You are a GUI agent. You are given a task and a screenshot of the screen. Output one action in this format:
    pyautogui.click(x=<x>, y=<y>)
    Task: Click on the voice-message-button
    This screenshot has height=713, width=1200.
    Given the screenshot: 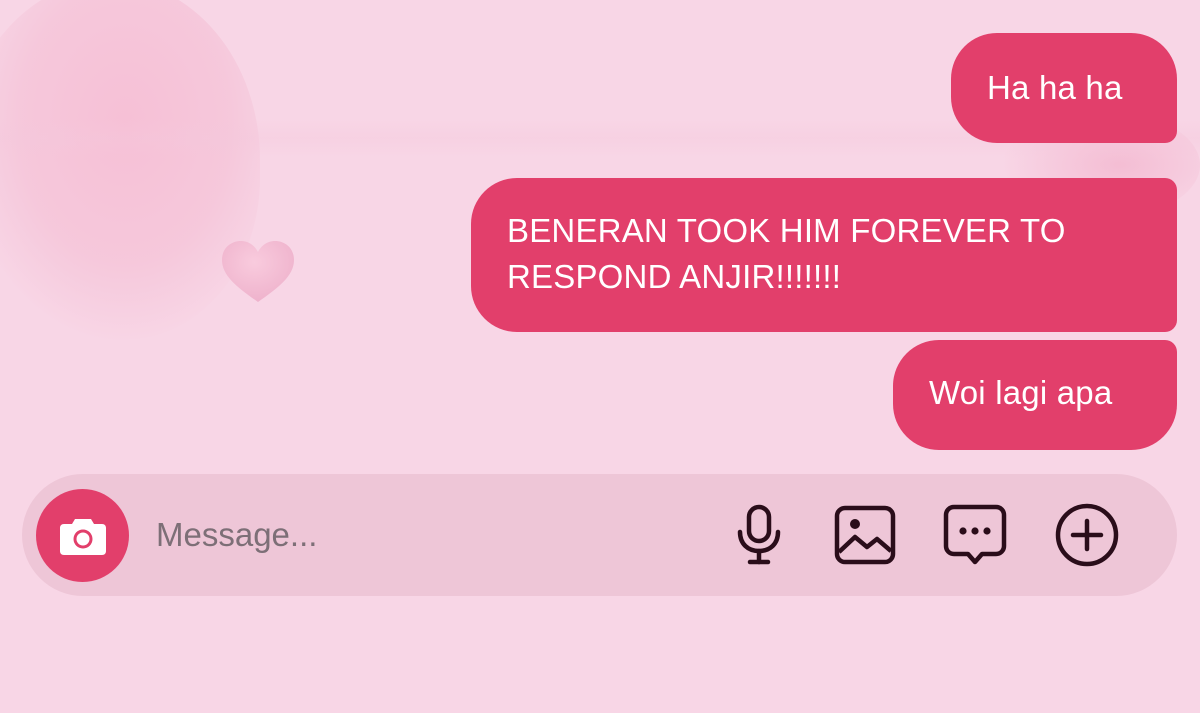 What is the action you would take?
    pyautogui.click(x=759, y=535)
    